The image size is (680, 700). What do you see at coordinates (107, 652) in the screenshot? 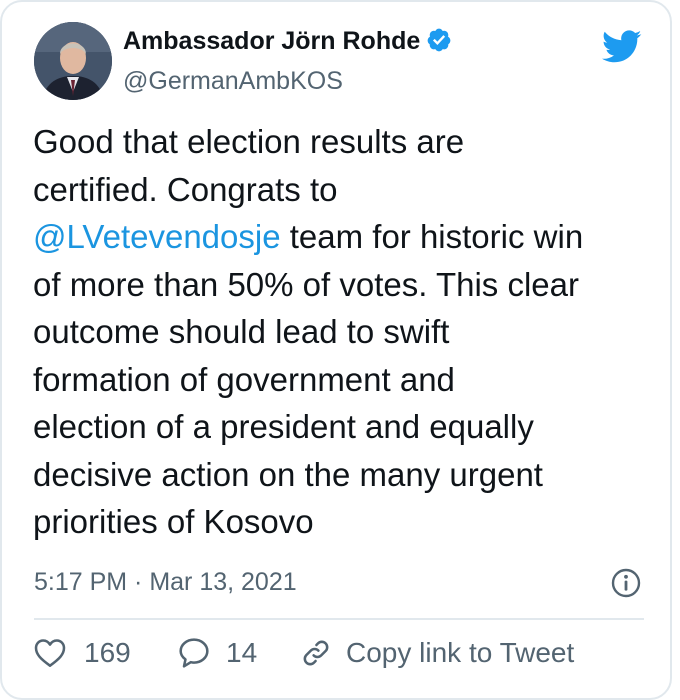
I see `like-count: 169` at bounding box center [107, 652].